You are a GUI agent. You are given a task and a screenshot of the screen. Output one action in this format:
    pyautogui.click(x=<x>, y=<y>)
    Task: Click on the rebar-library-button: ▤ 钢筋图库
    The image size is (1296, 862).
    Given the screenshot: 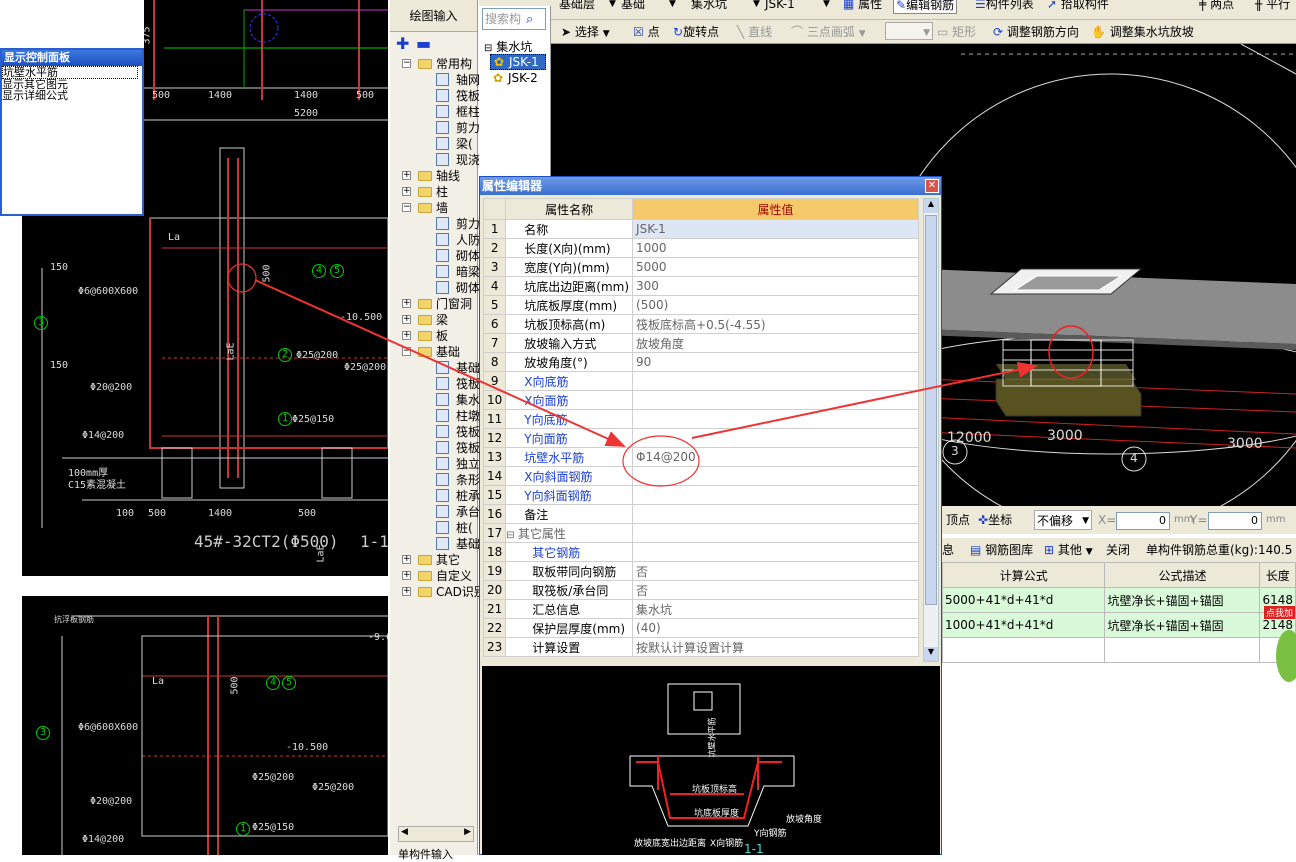 What is the action you would take?
    pyautogui.click(x=1001, y=550)
    